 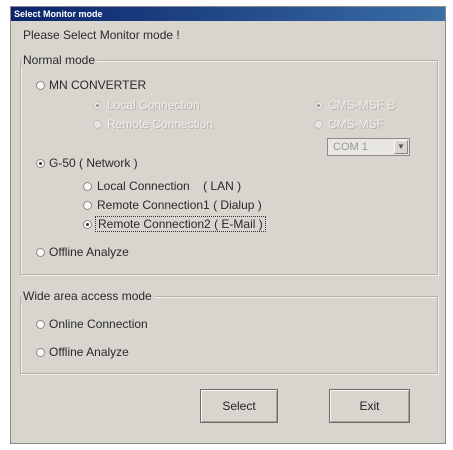 What do you see at coordinates (362, 105) in the screenshot?
I see `mn-option-a-label: CMS-MSF B` at bounding box center [362, 105].